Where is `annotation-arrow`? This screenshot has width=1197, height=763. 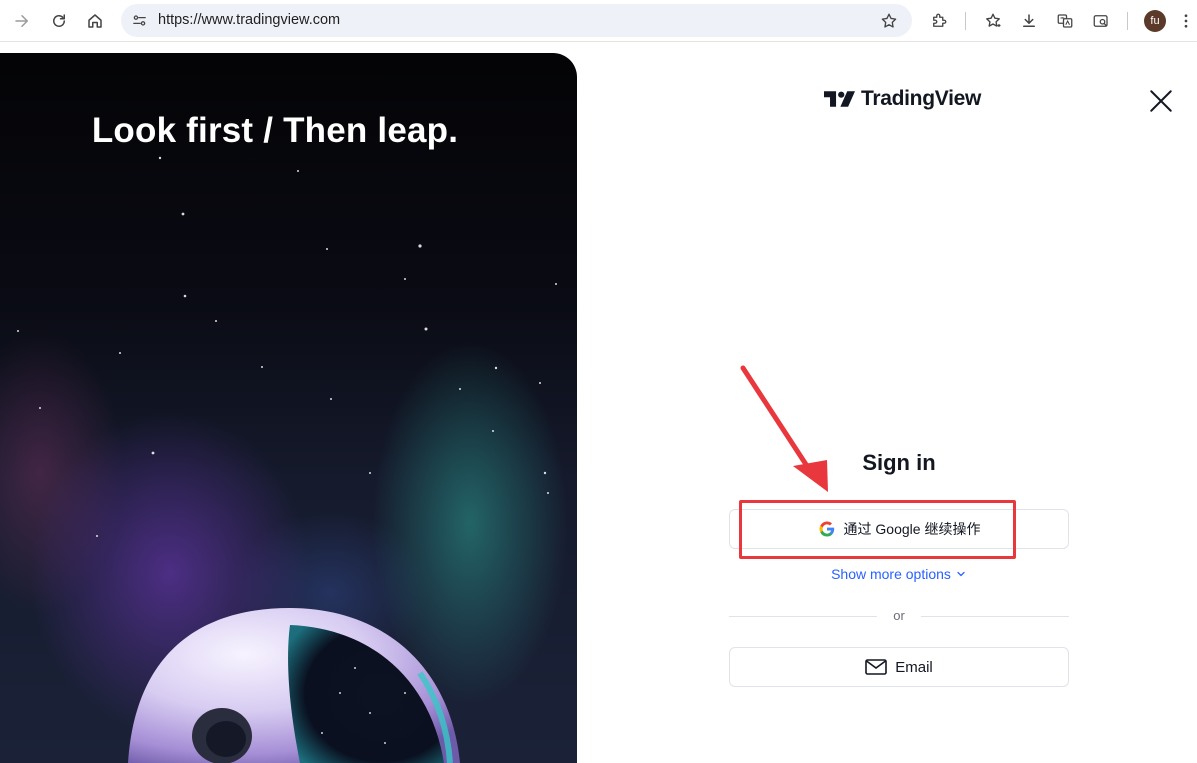
annotation-arrow is located at coordinates (784, 428).